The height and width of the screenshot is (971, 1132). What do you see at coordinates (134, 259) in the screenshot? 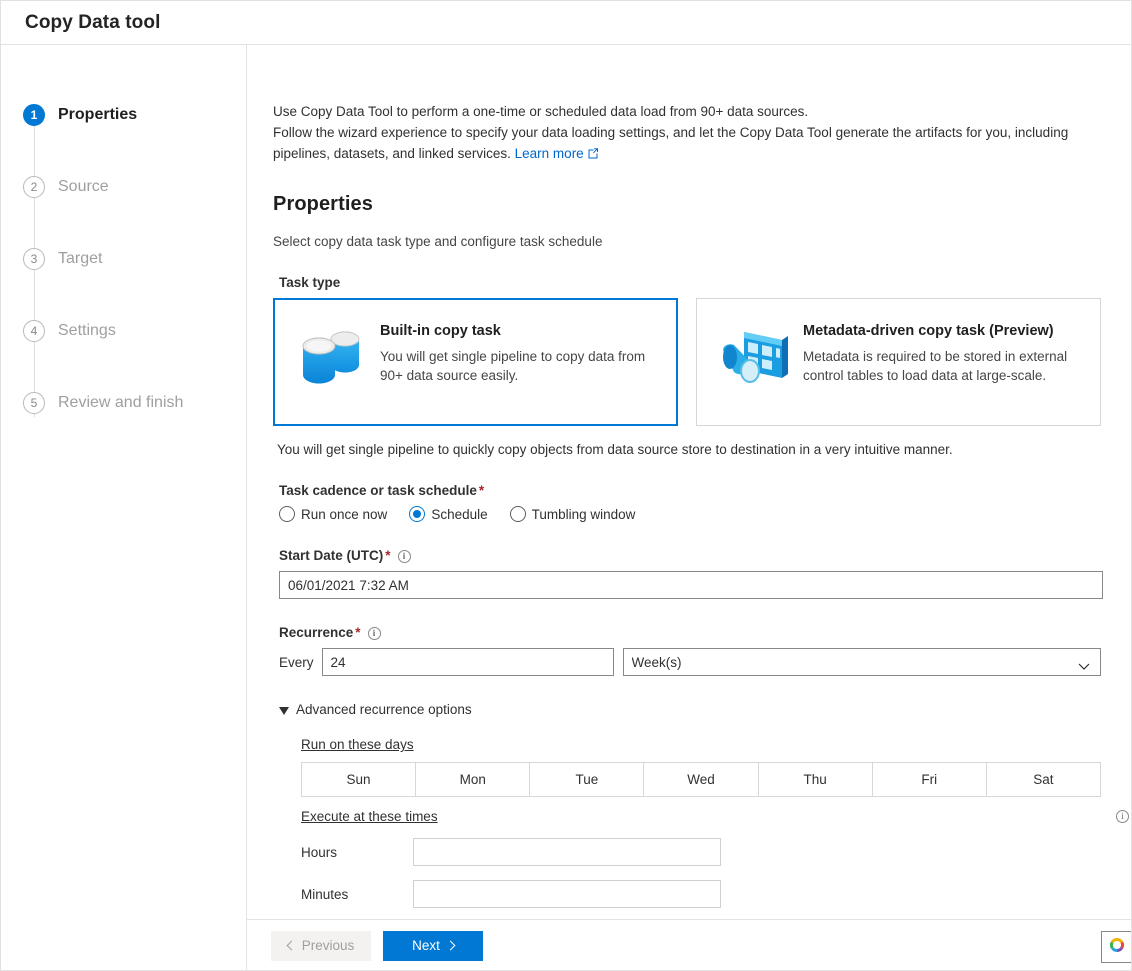
I see `wizard-step-target: 3 Target` at bounding box center [134, 259].